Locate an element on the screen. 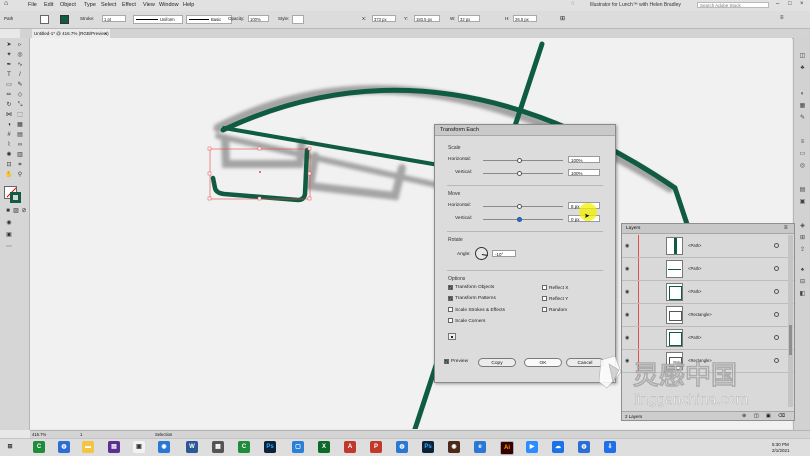 The image size is (810, 456). direct-selection-tool-icon: ▹ is located at coordinates (20, 45).